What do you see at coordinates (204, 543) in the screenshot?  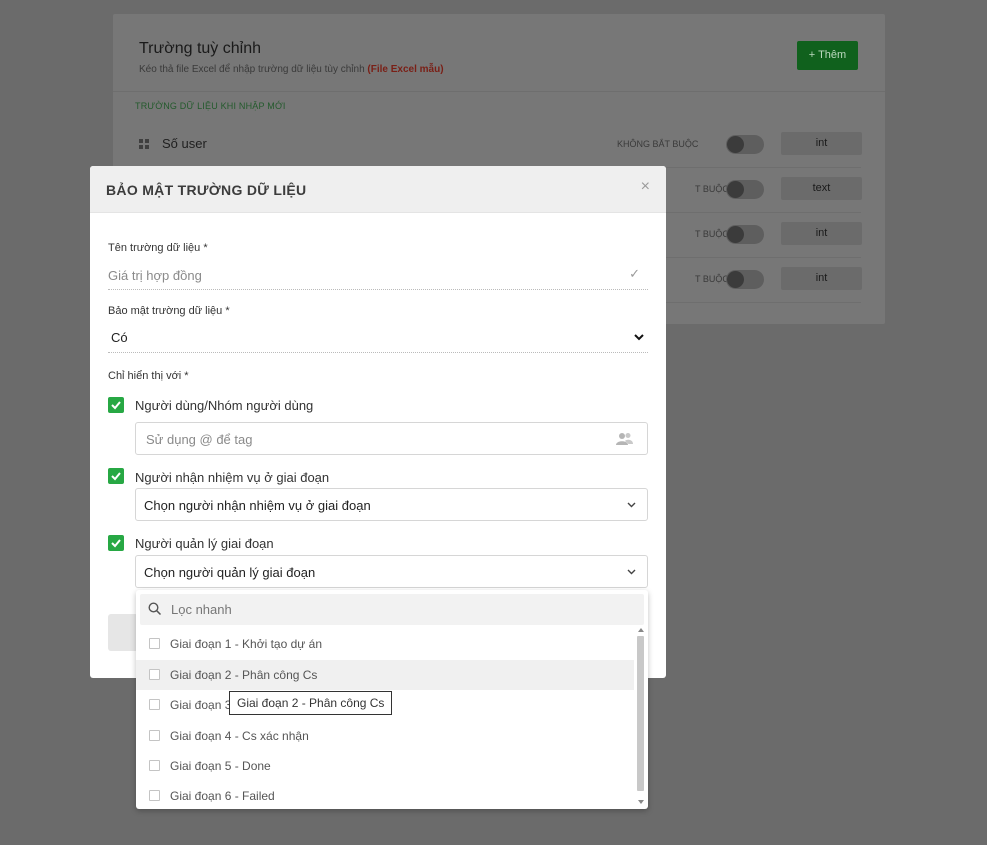 I see `stage-manager-label: Người quản lý giai đoạn` at bounding box center [204, 543].